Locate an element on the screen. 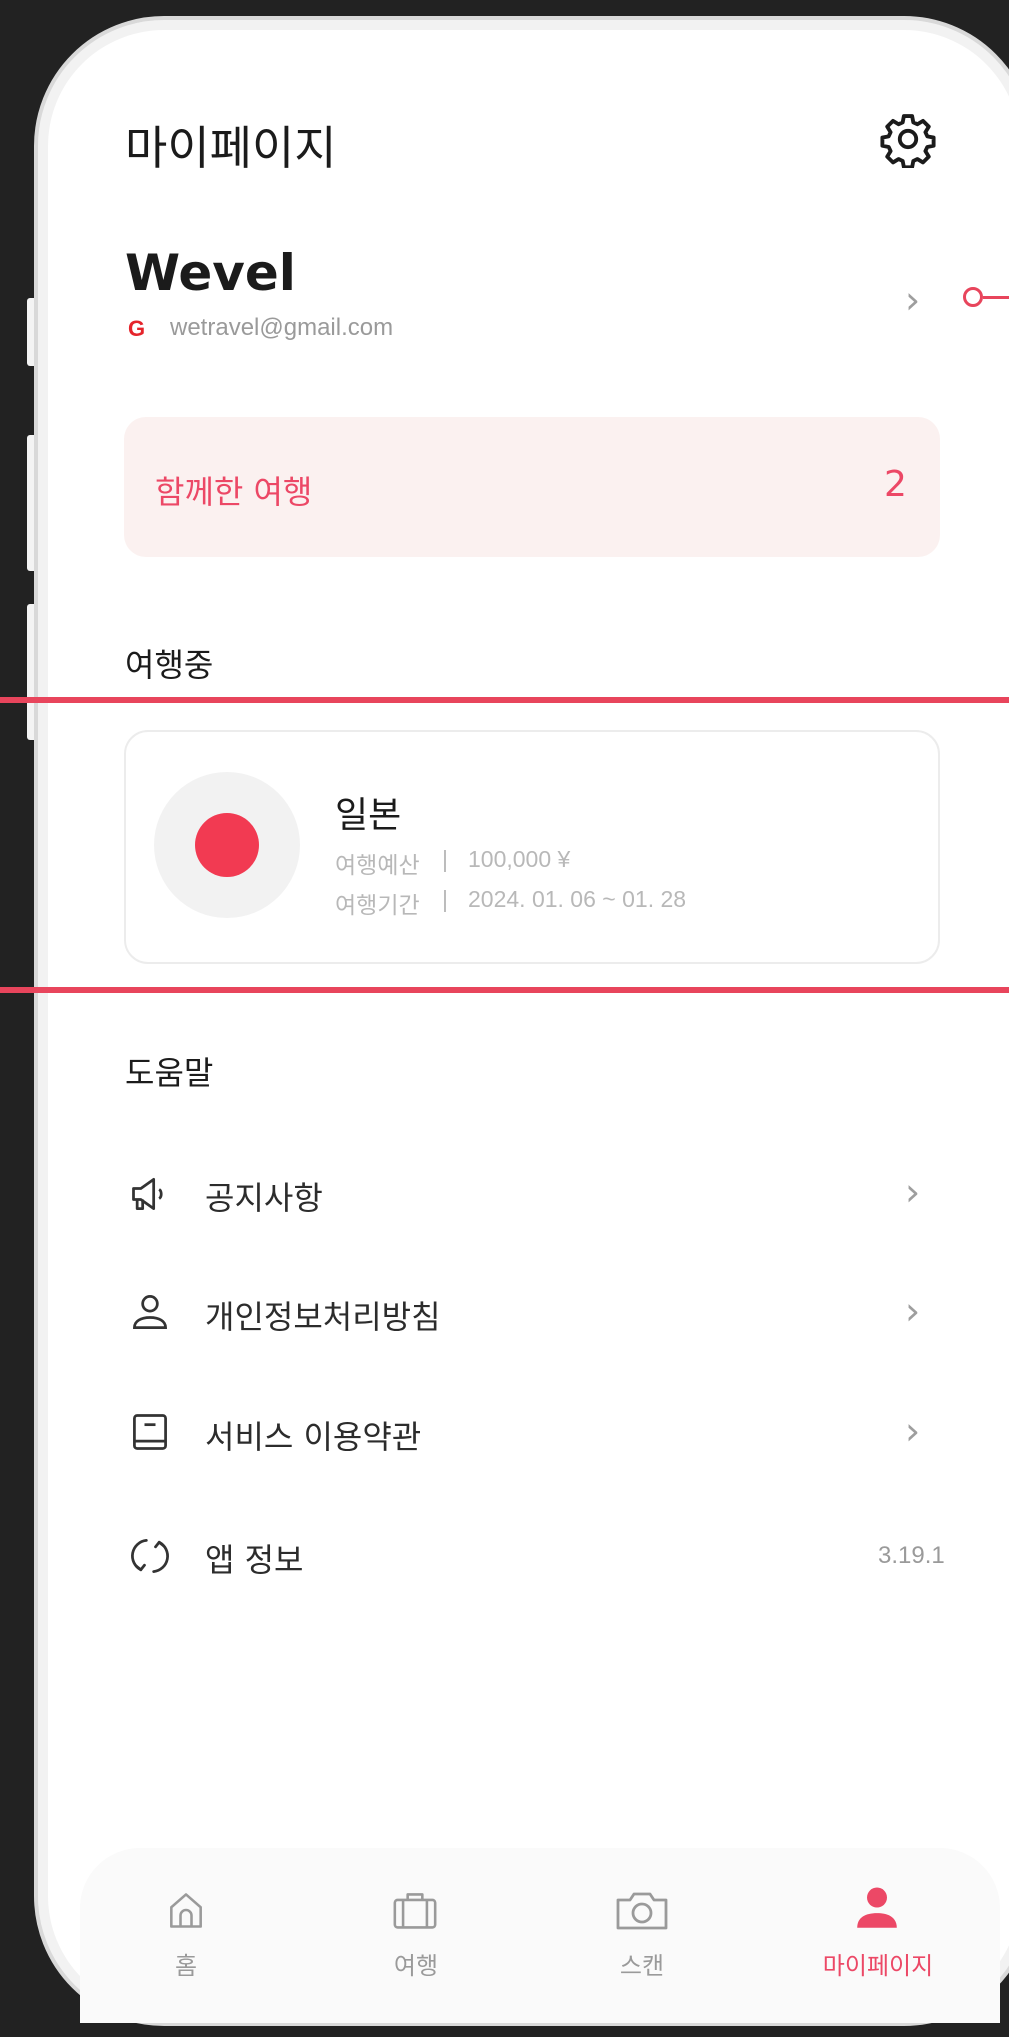 The width and height of the screenshot is (1009, 2037). help-heading: 도움말 is located at coordinates (169, 1073).